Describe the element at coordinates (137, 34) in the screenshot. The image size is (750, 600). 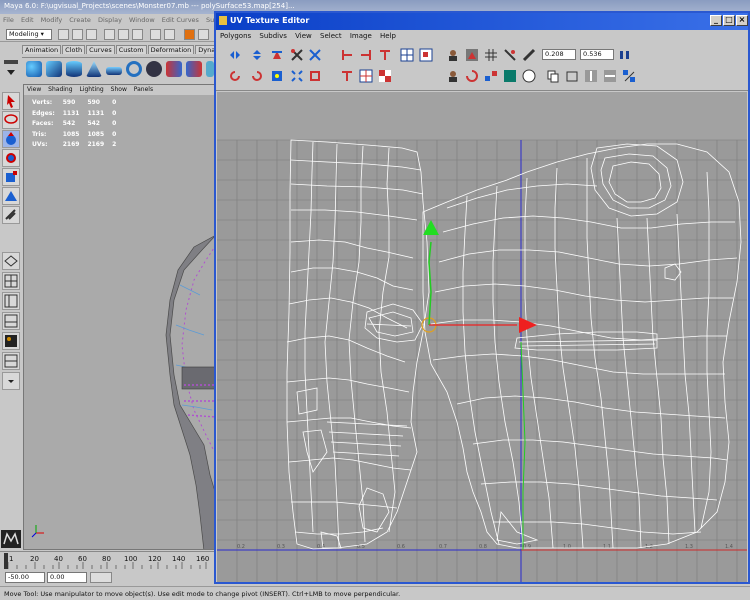
I see `select-component-icon` at that location.